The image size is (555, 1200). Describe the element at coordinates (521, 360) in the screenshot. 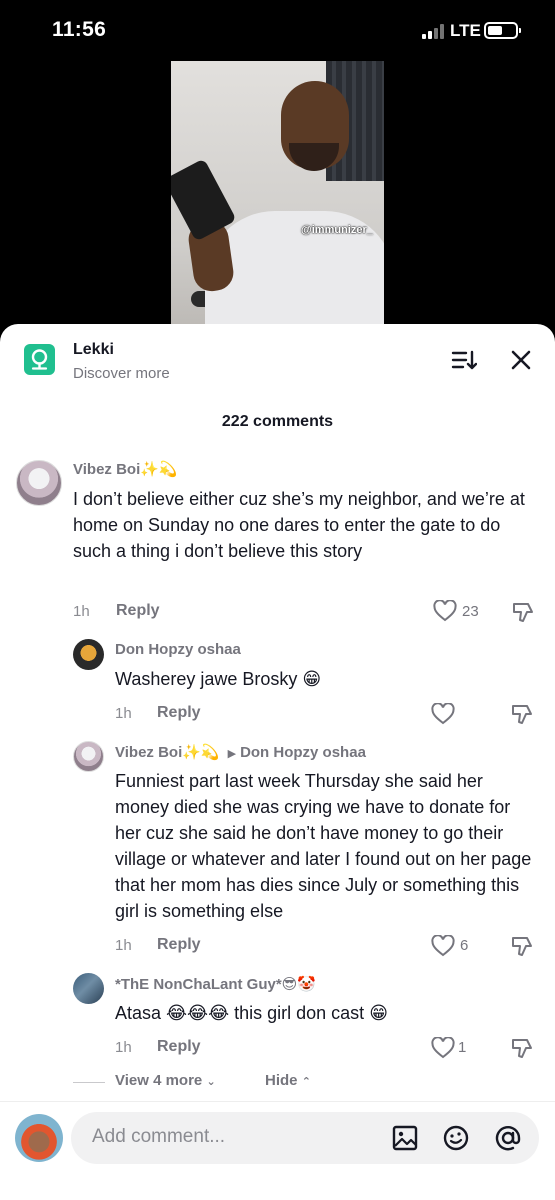

I see `close-icon` at that location.